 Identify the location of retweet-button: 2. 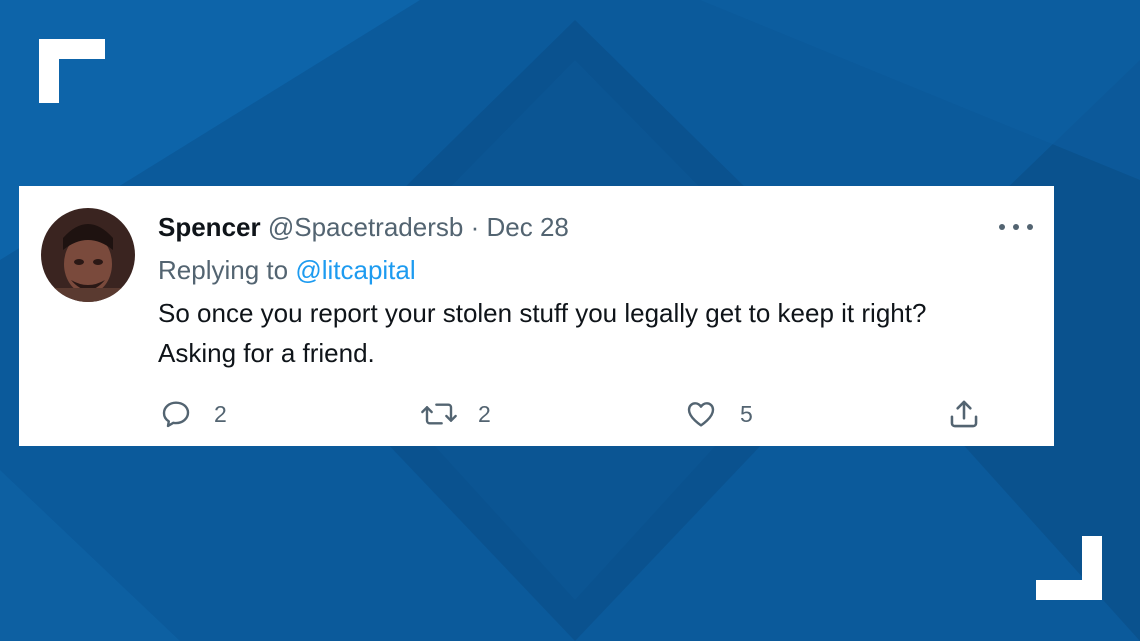
(455, 414).